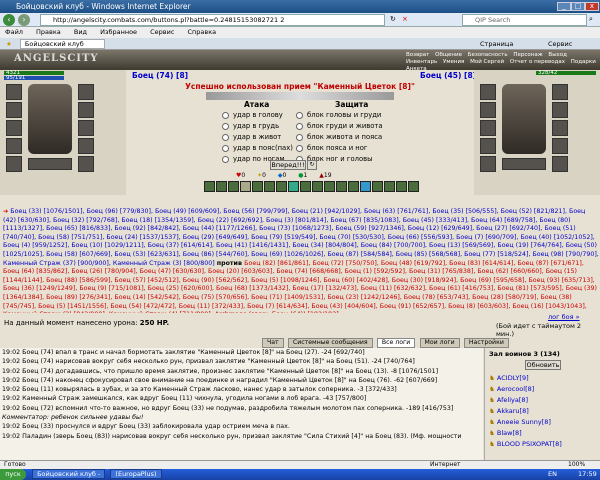  Describe the element at coordinates (488, 55) in the screenshot. I see `nav-security: Безопасность` at that location.